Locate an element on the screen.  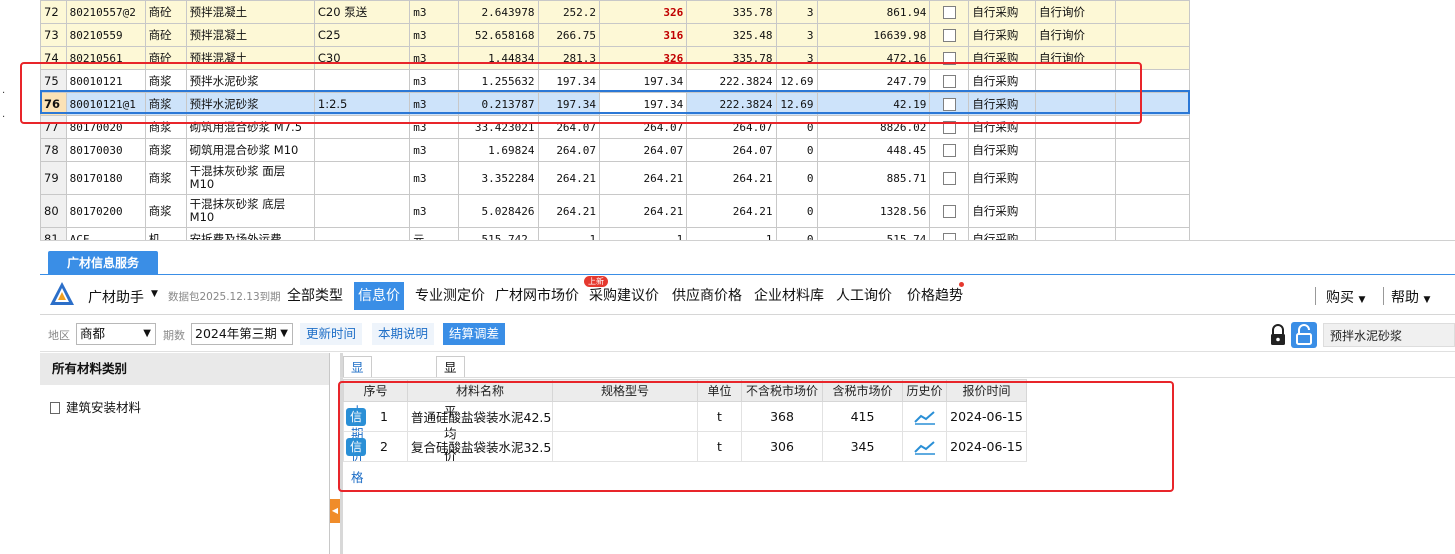
table-row: 81 ACF 机安拆费及场外运费元 515.742… 1 1 1 0 515.74 自行采购 is located at coordinates (615, 233).